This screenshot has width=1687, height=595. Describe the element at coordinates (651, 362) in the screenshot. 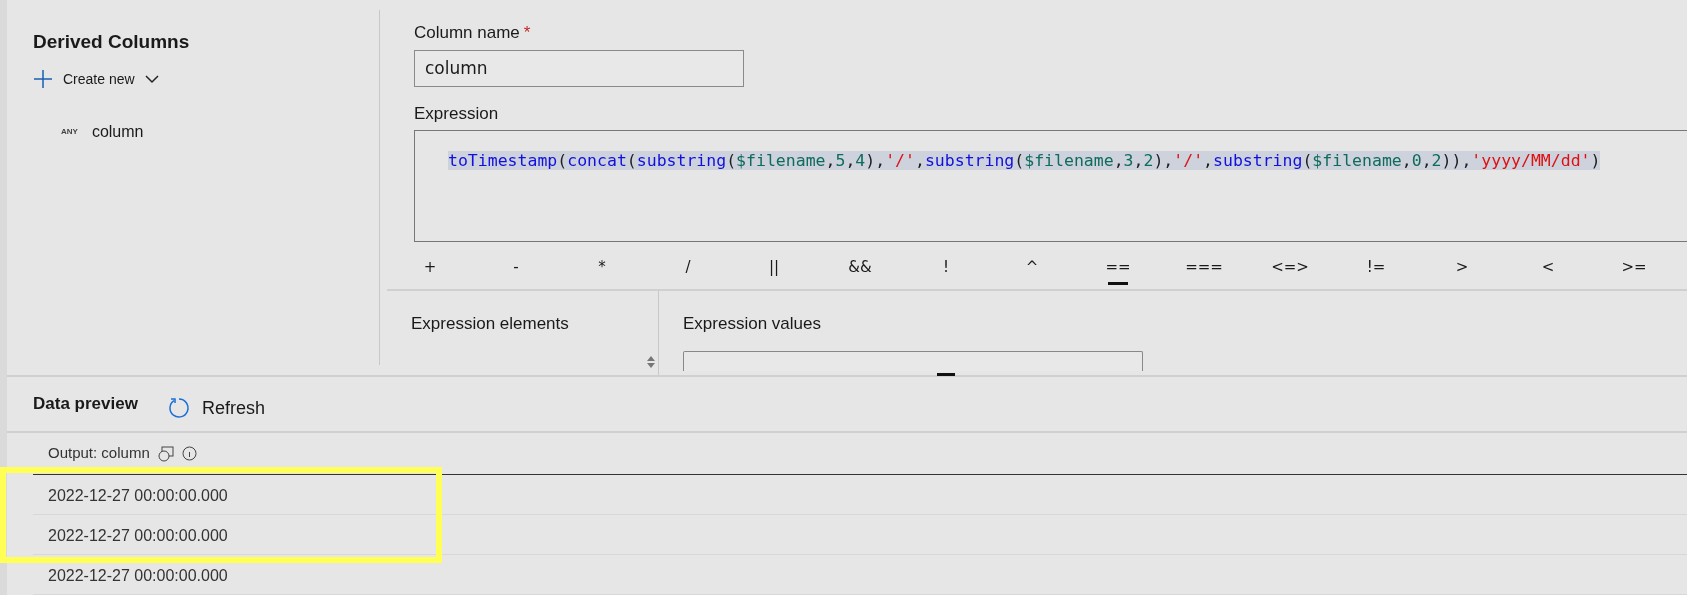

I see `scroll-arrows-icon` at that location.